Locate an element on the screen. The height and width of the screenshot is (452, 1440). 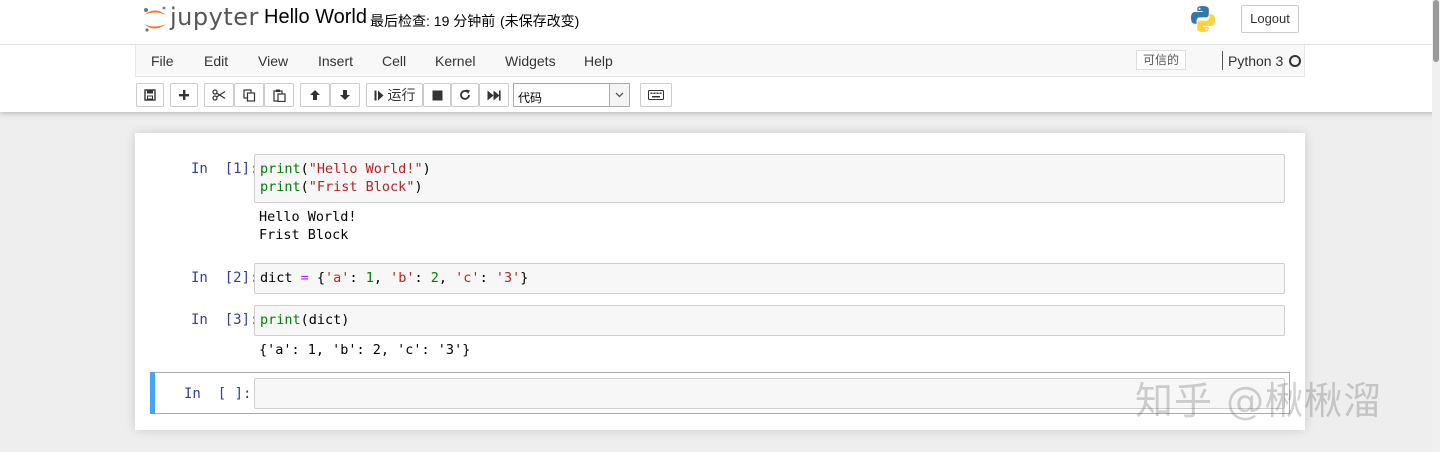
restart-run-all-button is located at coordinates (494, 95).